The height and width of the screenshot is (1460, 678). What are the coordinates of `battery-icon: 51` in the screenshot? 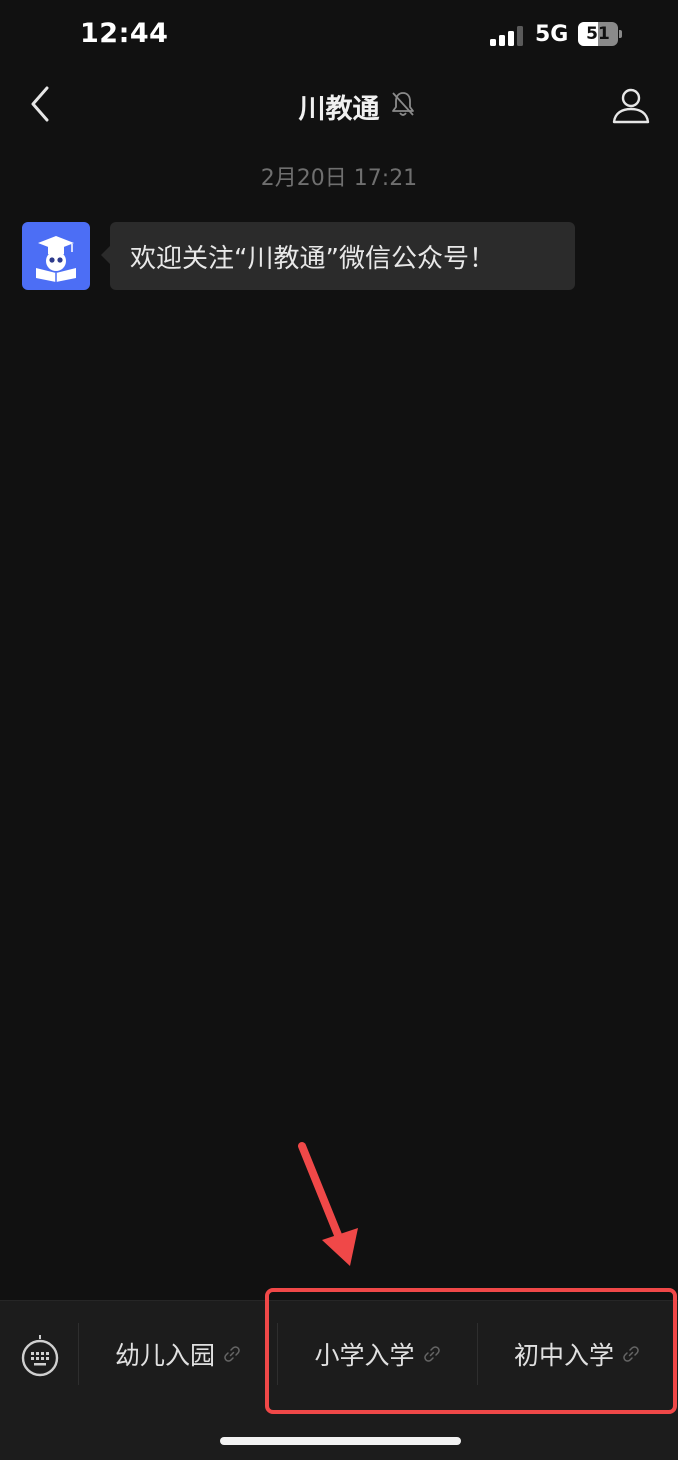 It's located at (600, 34).